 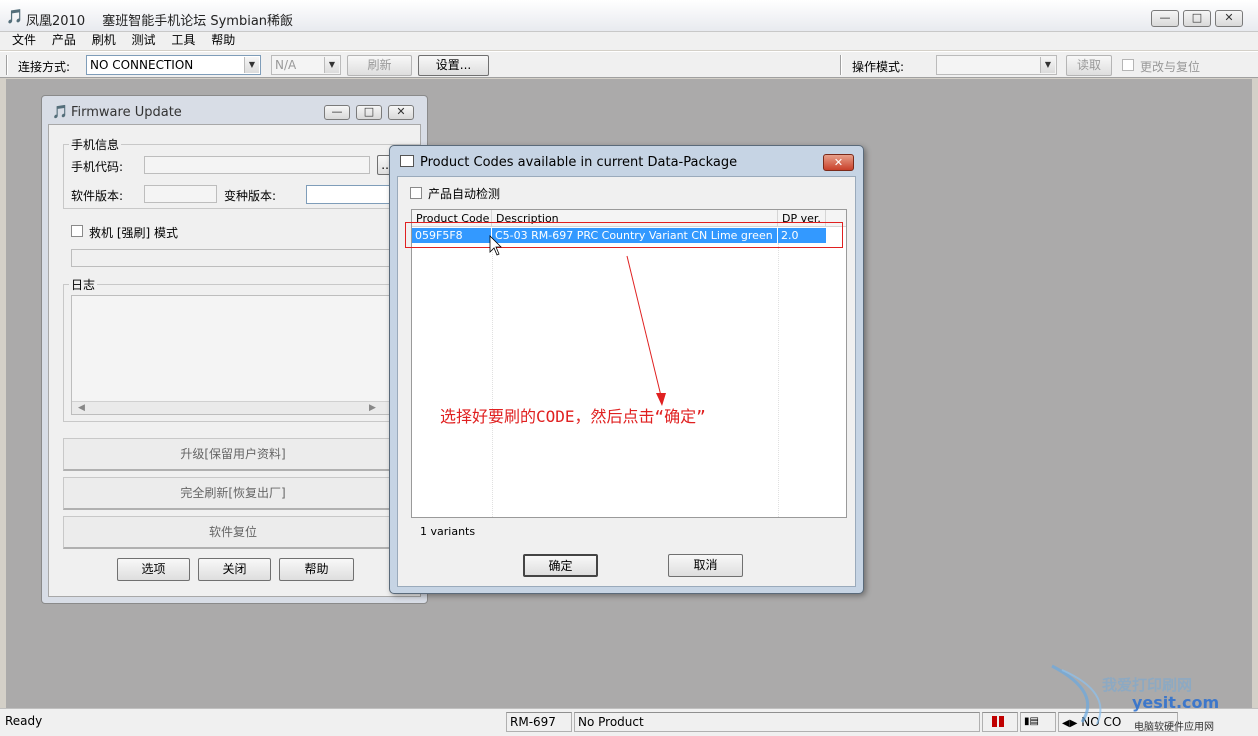 I want to click on watermark-logo: yesit.com 我爱打印刷网 电脑软硬件应用网, so click(x=1135, y=698).